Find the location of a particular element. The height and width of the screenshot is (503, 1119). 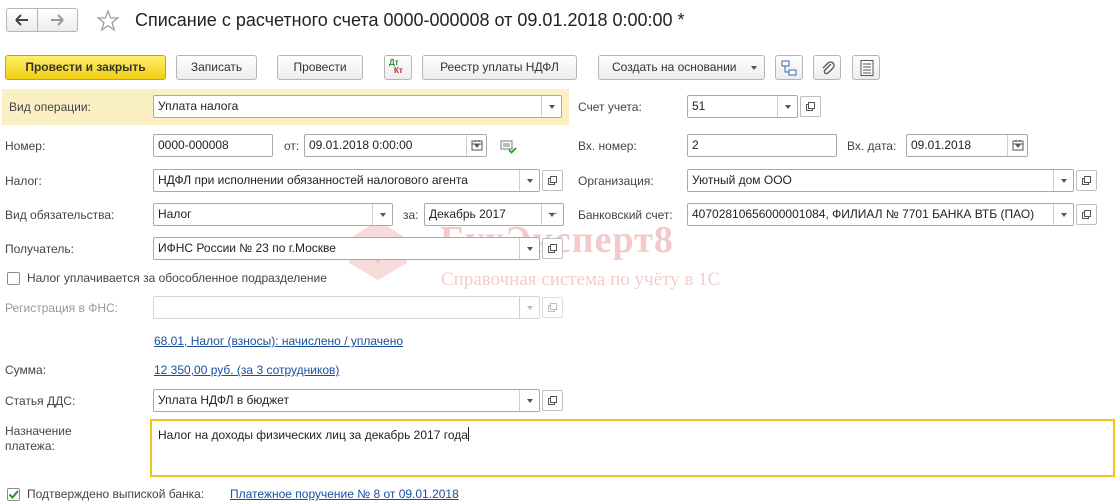

back-button is located at coordinates (22, 20).